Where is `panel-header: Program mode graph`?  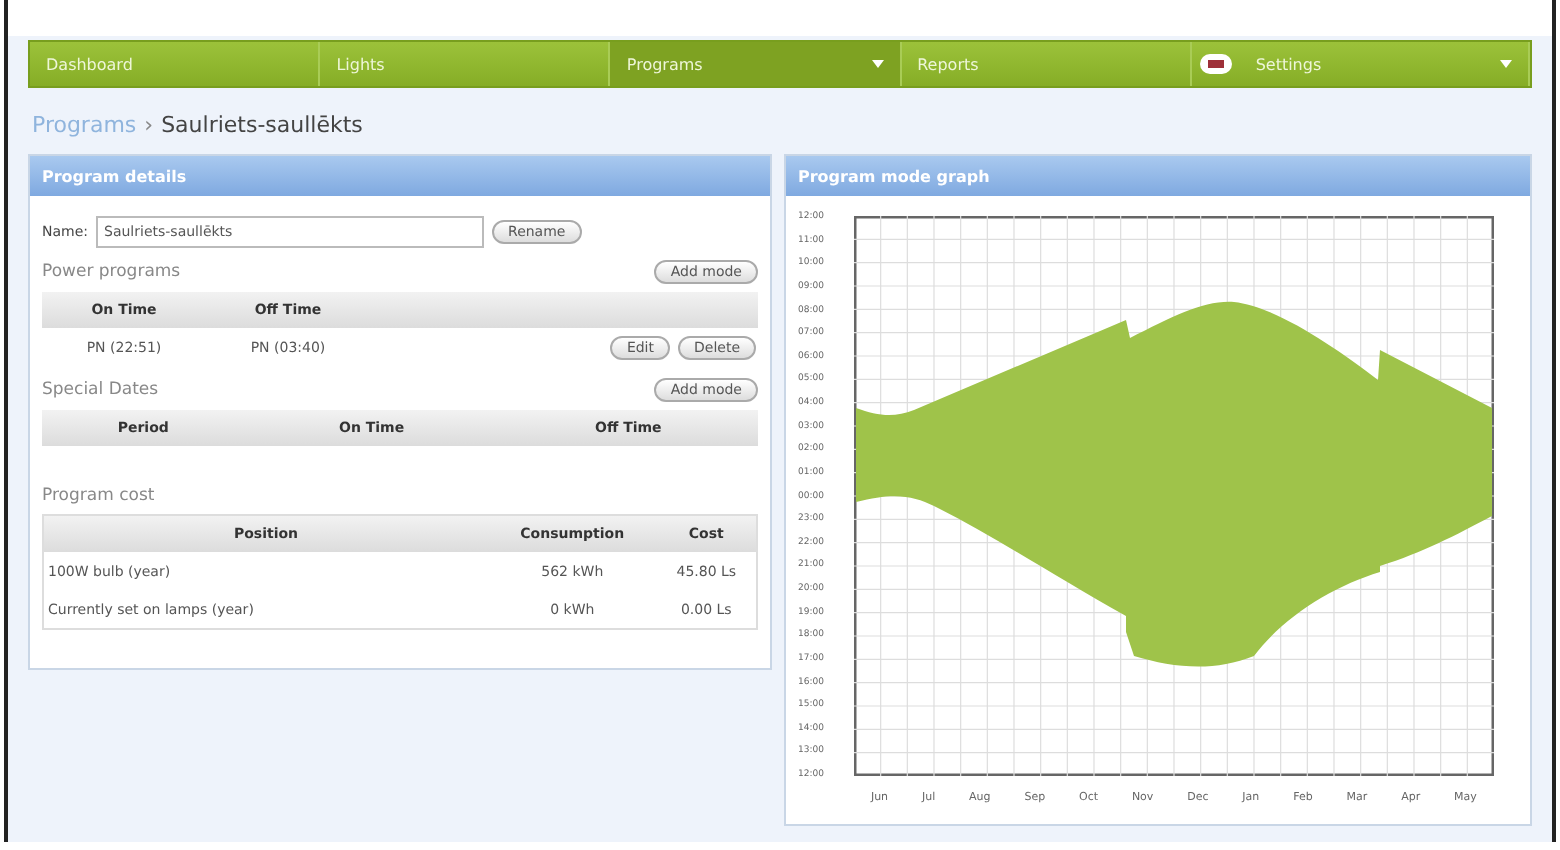 panel-header: Program mode graph is located at coordinates (1158, 176).